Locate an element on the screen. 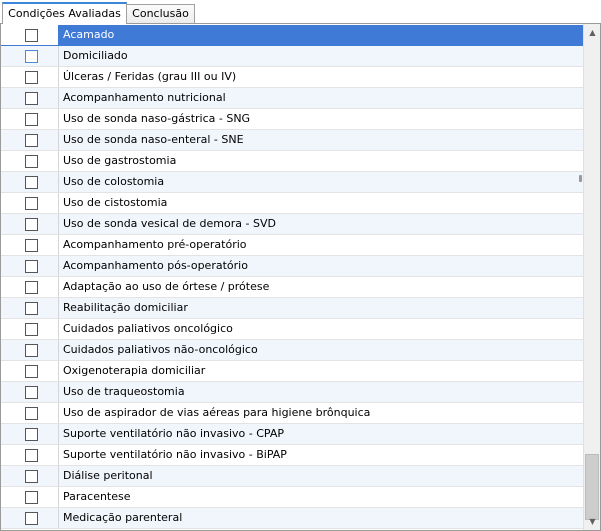 The width and height of the screenshot is (601, 531). row-label: Suporte ventilatório não invasivo - CPAP is located at coordinates (174, 433).